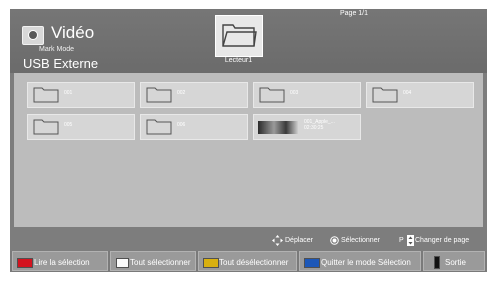  Describe the element at coordinates (312, 263) in the screenshot. I see `blue-key-icon` at that location.